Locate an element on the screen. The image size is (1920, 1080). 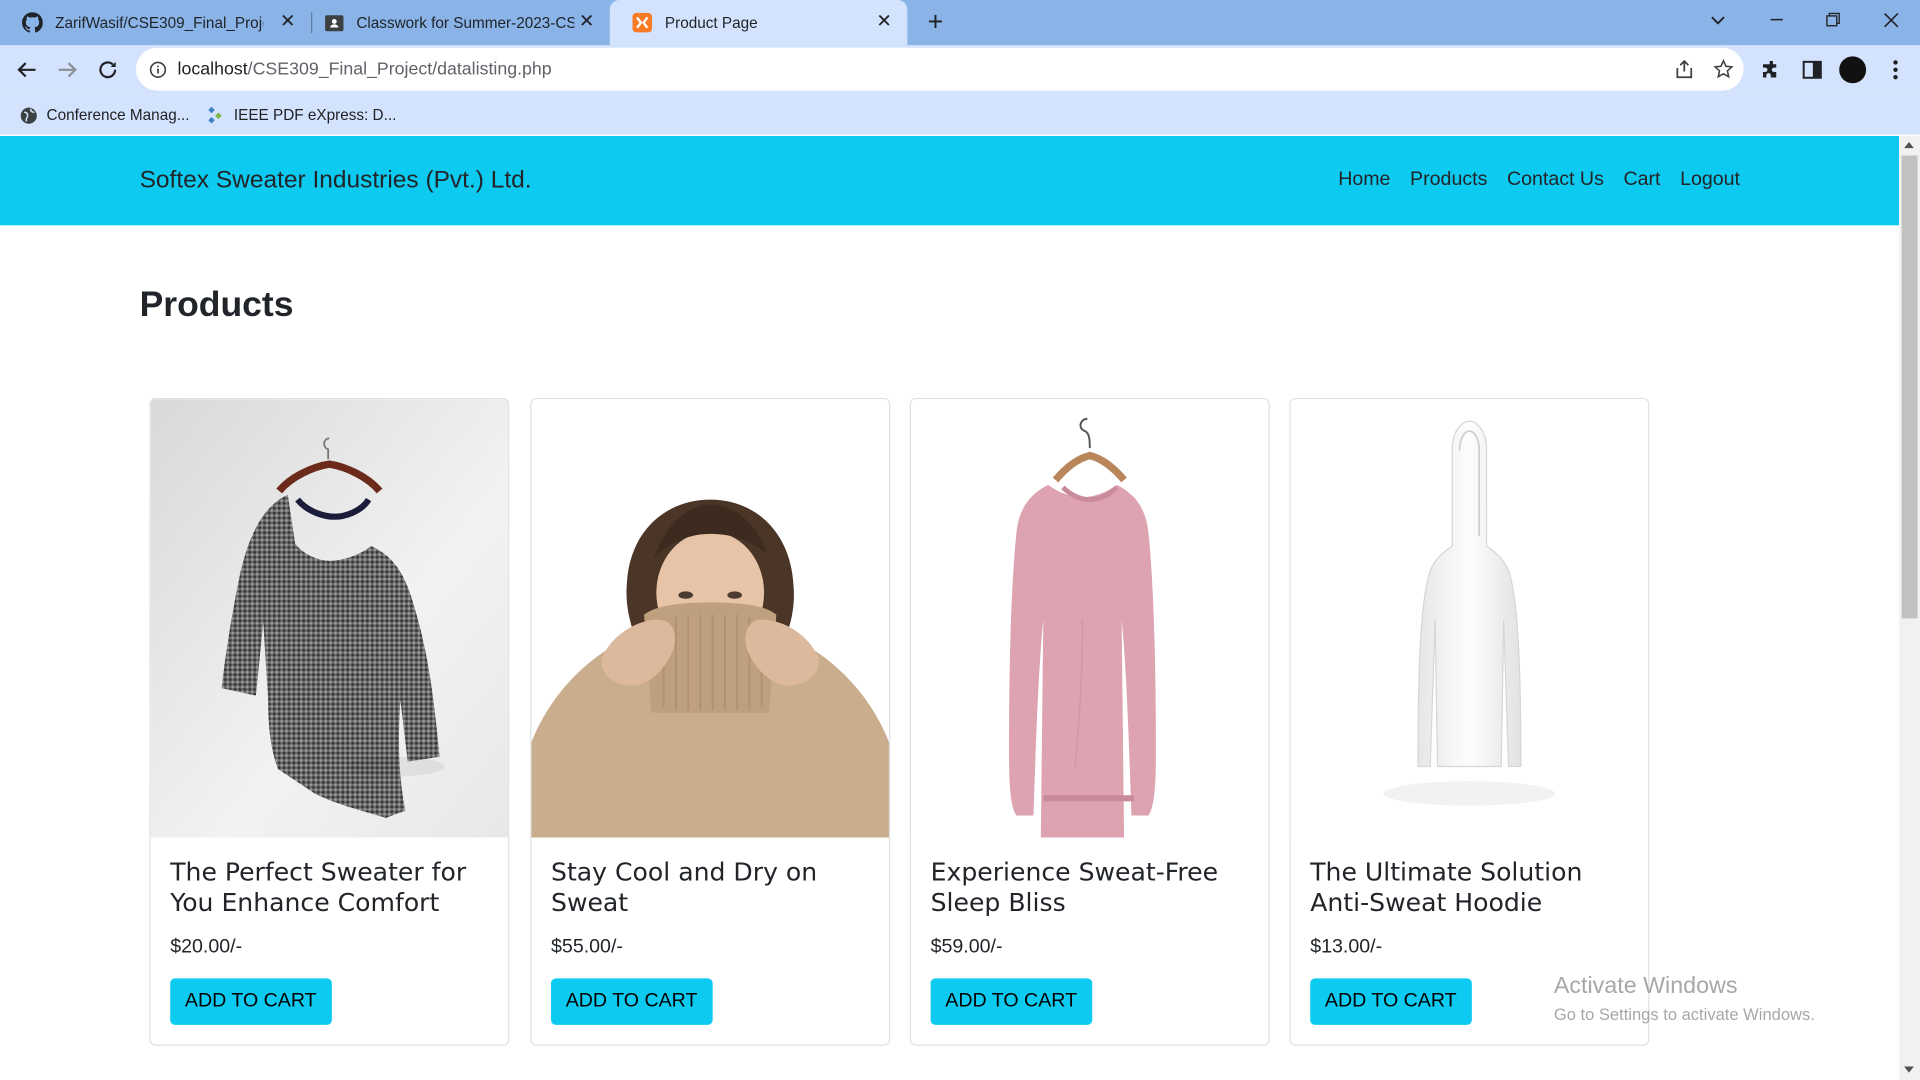
tab-title: Product Page is located at coordinates (711, 23).